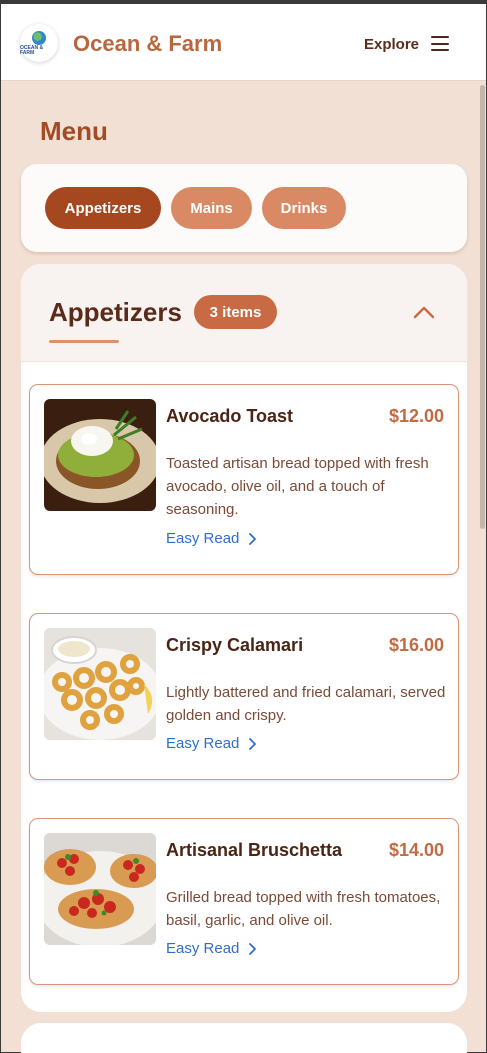 The height and width of the screenshot is (1053, 487). What do you see at coordinates (235, 645) in the screenshot?
I see `item-name: Crispy Calamari` at bounding box center [235, 645].